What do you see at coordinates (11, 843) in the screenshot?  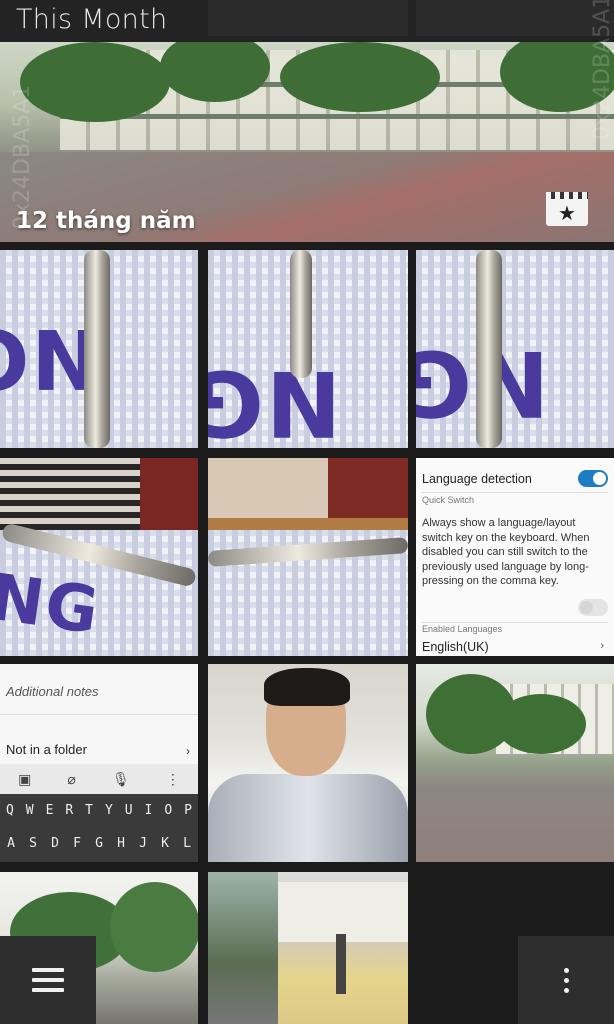 I see `keyboard-key: A` at bounding box center [11, 843].